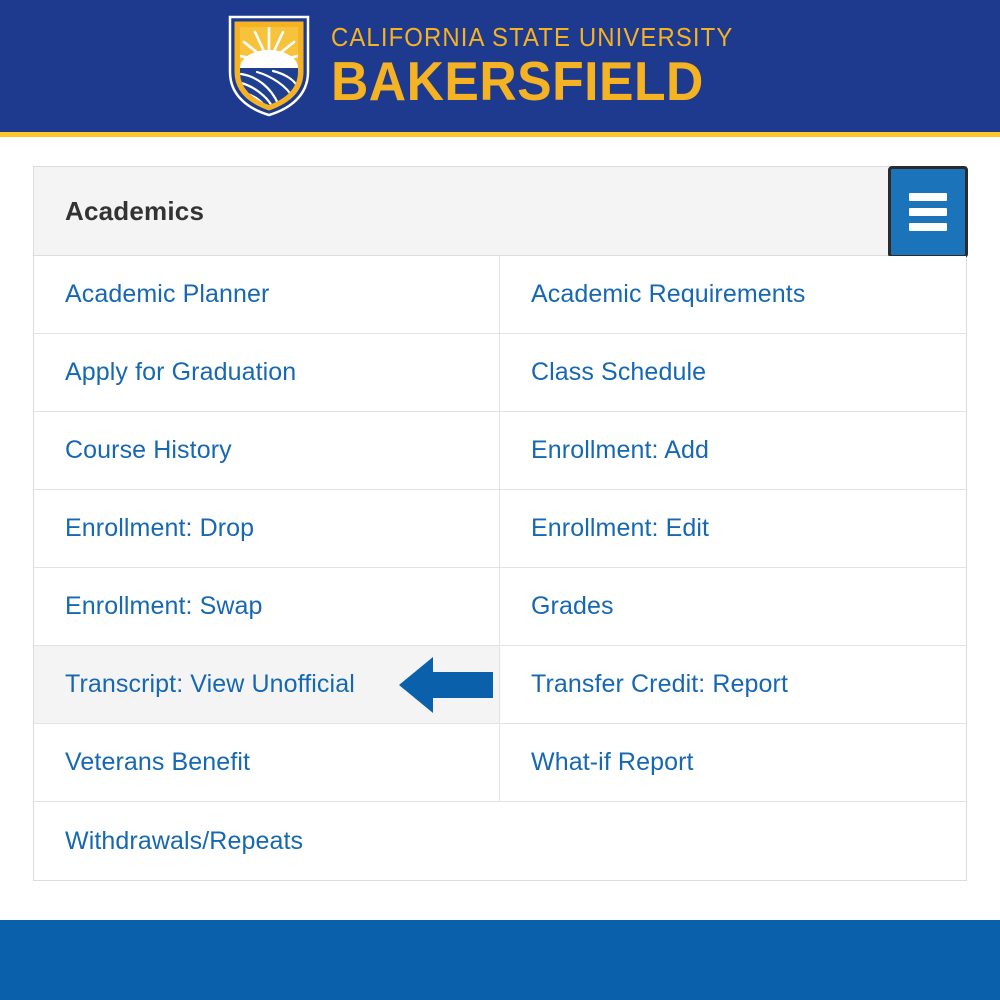  What do you see at coordinates (733, 529) in the screenshot?
I see `academics-link-row: Enrollment: Edit` at bounding box center [733, 529].